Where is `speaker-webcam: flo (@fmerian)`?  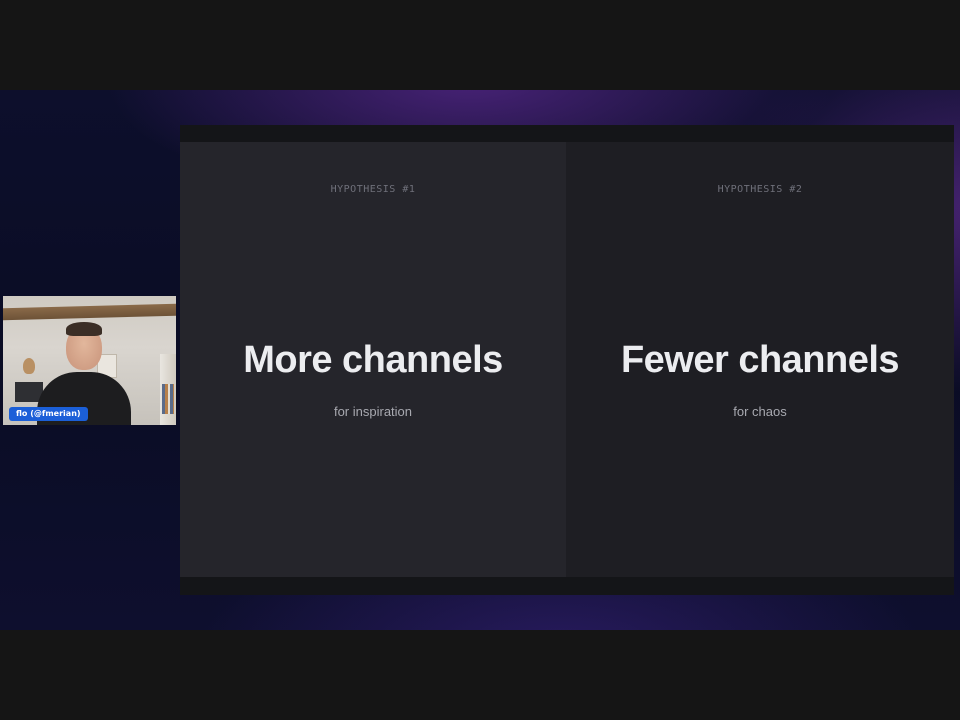 speaker-webcam: flo (@fmerian) is located at coordinates (89, 360).